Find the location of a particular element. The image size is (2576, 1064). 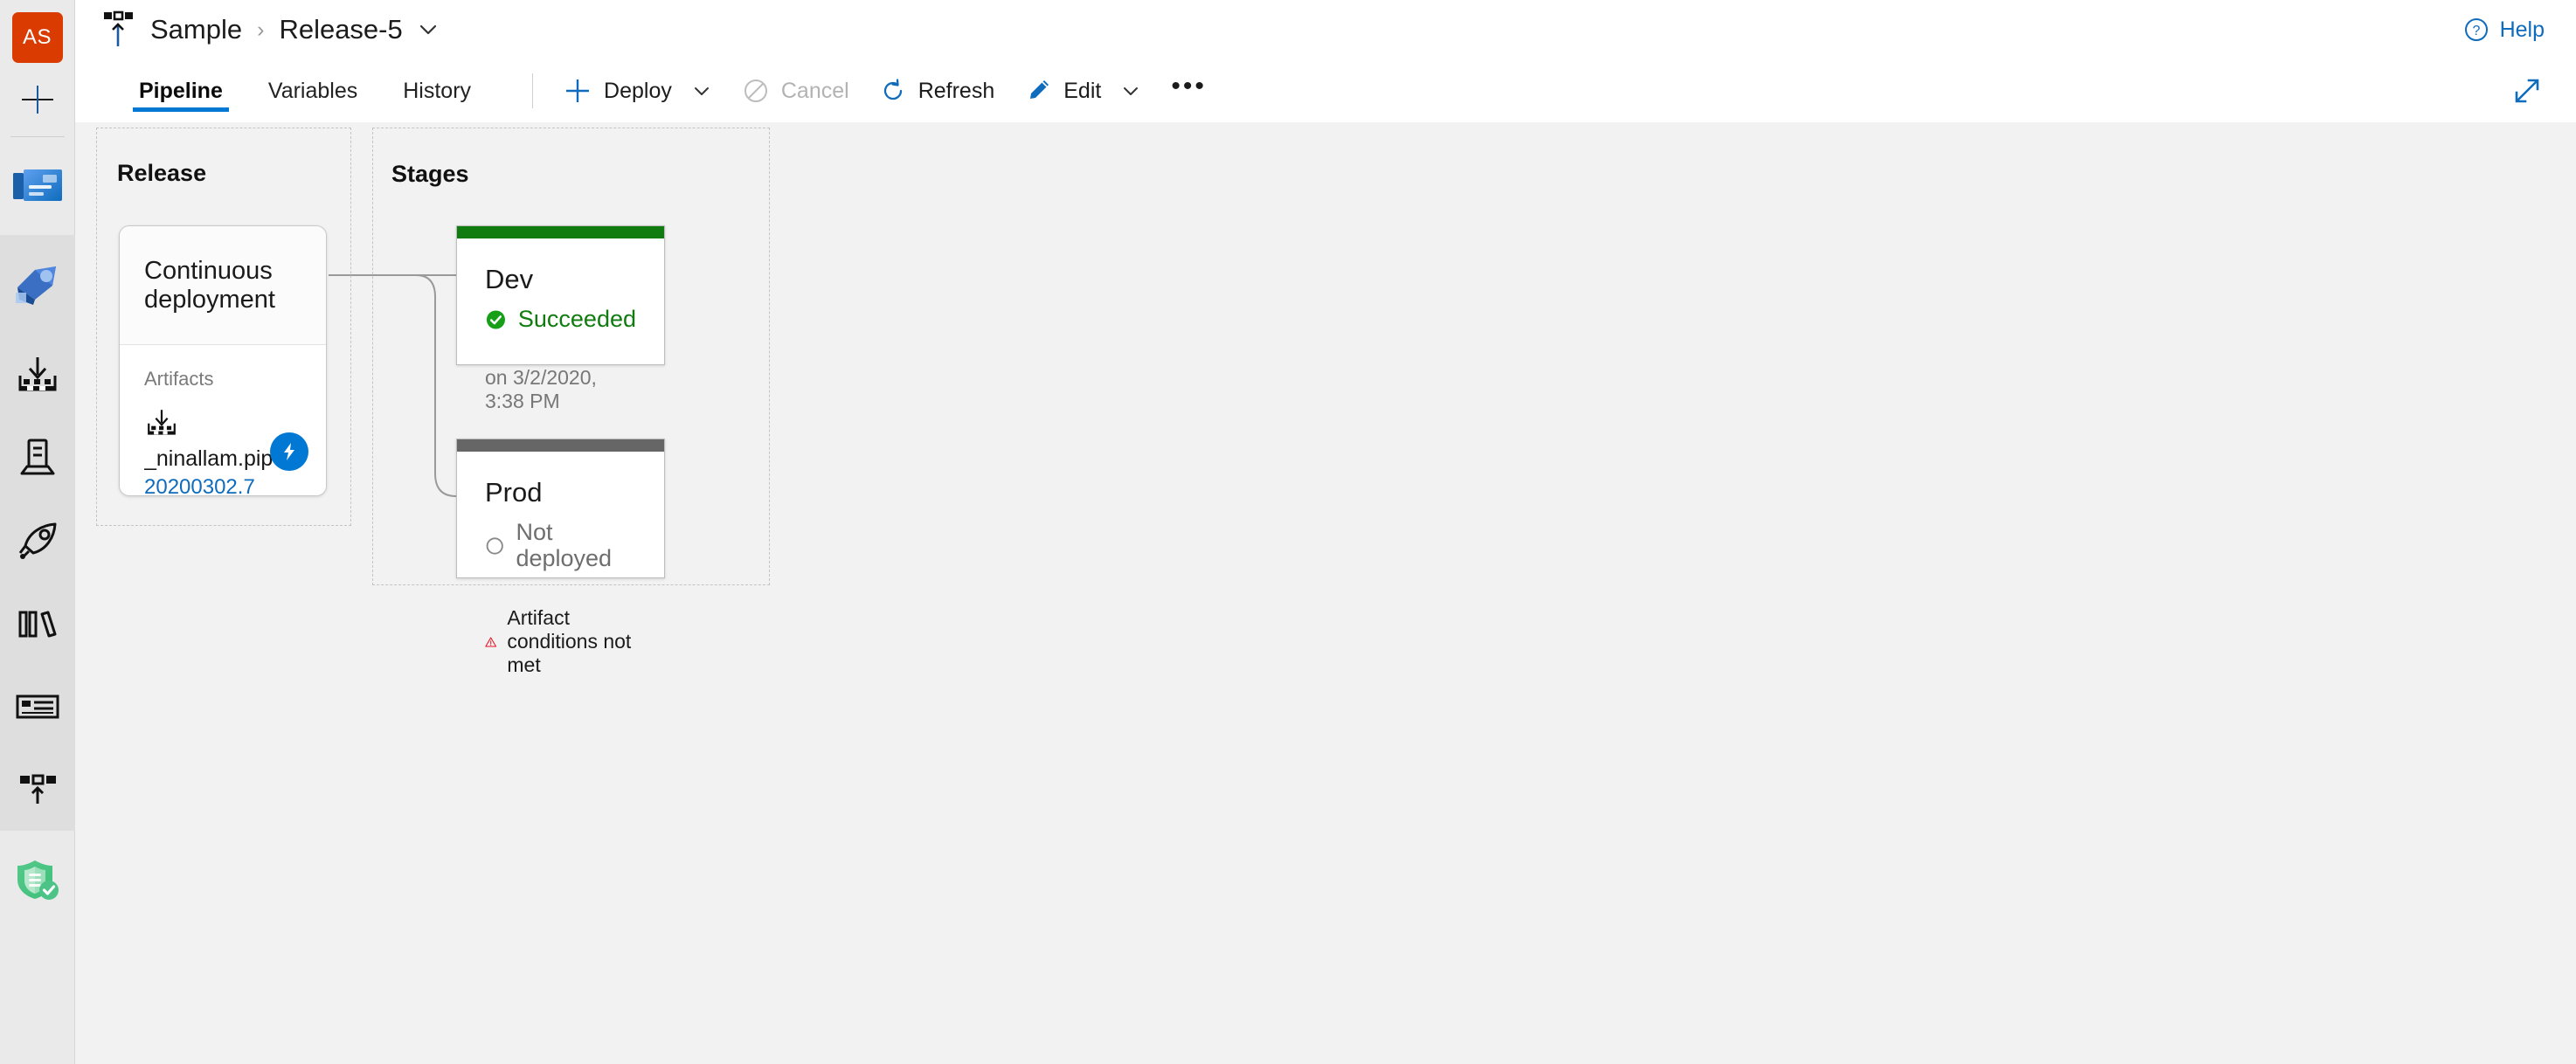

stage-content: Dev Succeeded on 3/2/2020, 3:38 PM is located at coordinates (560, 325).